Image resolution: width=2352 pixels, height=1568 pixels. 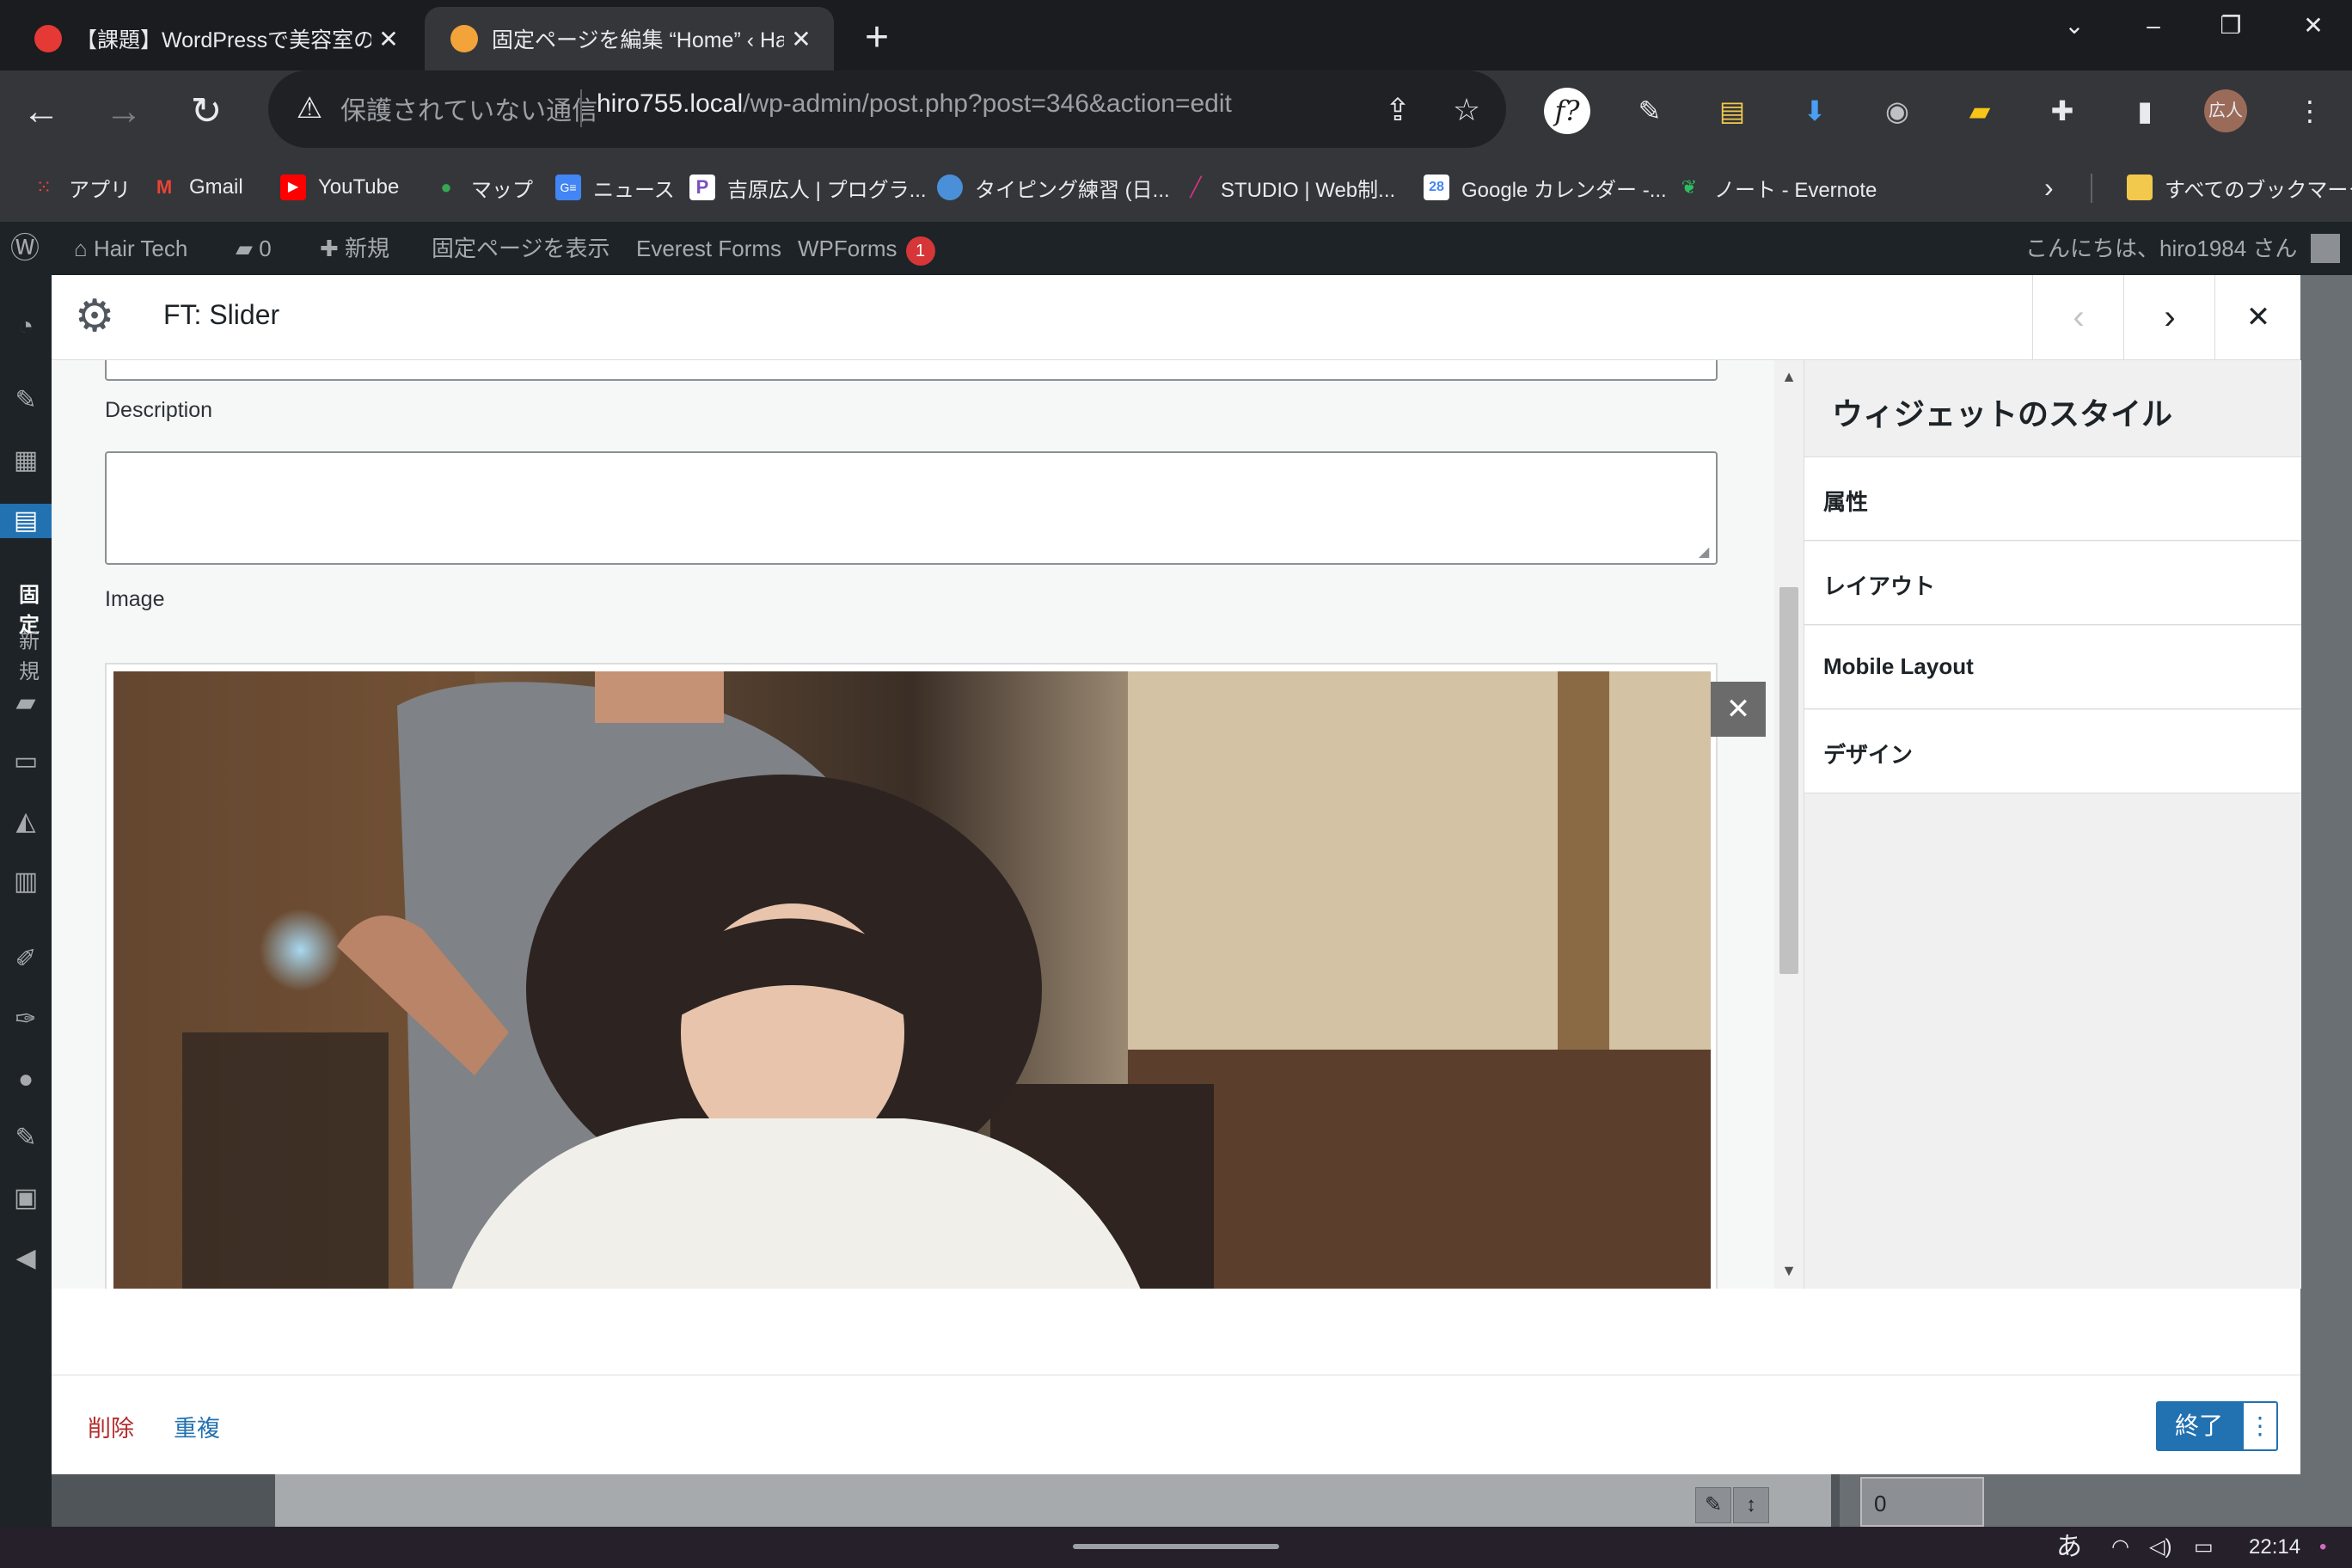 I want to click on profile-avatar: 広人, so click(x=2225, y=110).